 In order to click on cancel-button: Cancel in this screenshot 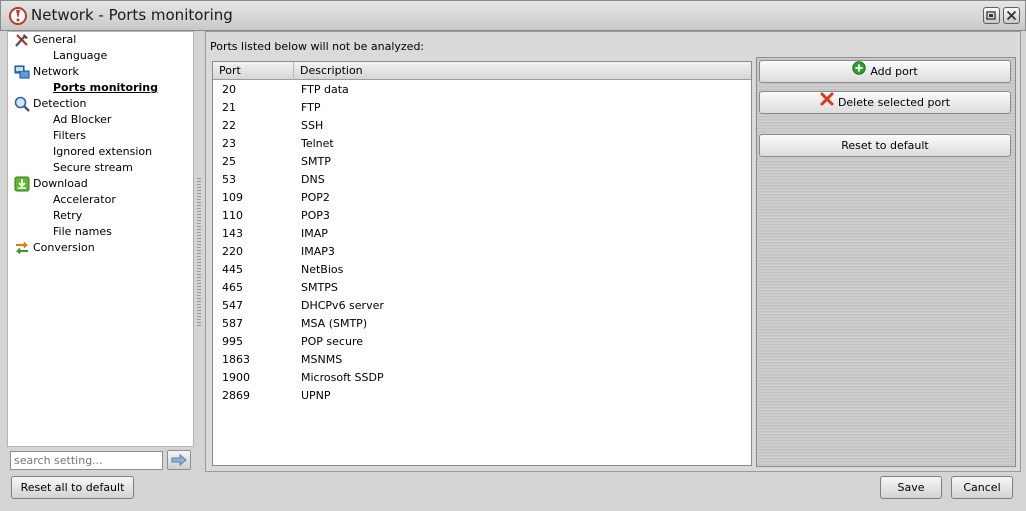, I will do `click(982, 487)`.